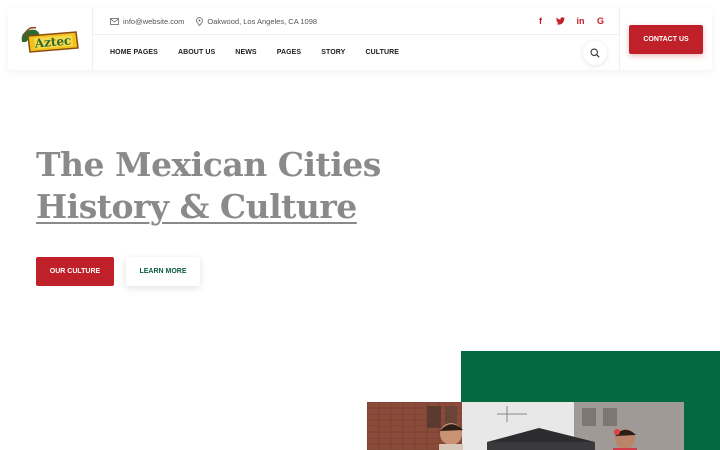 This screenshot has height=450, width=720. I want to click on location-pin-icon, so click(200, 21).